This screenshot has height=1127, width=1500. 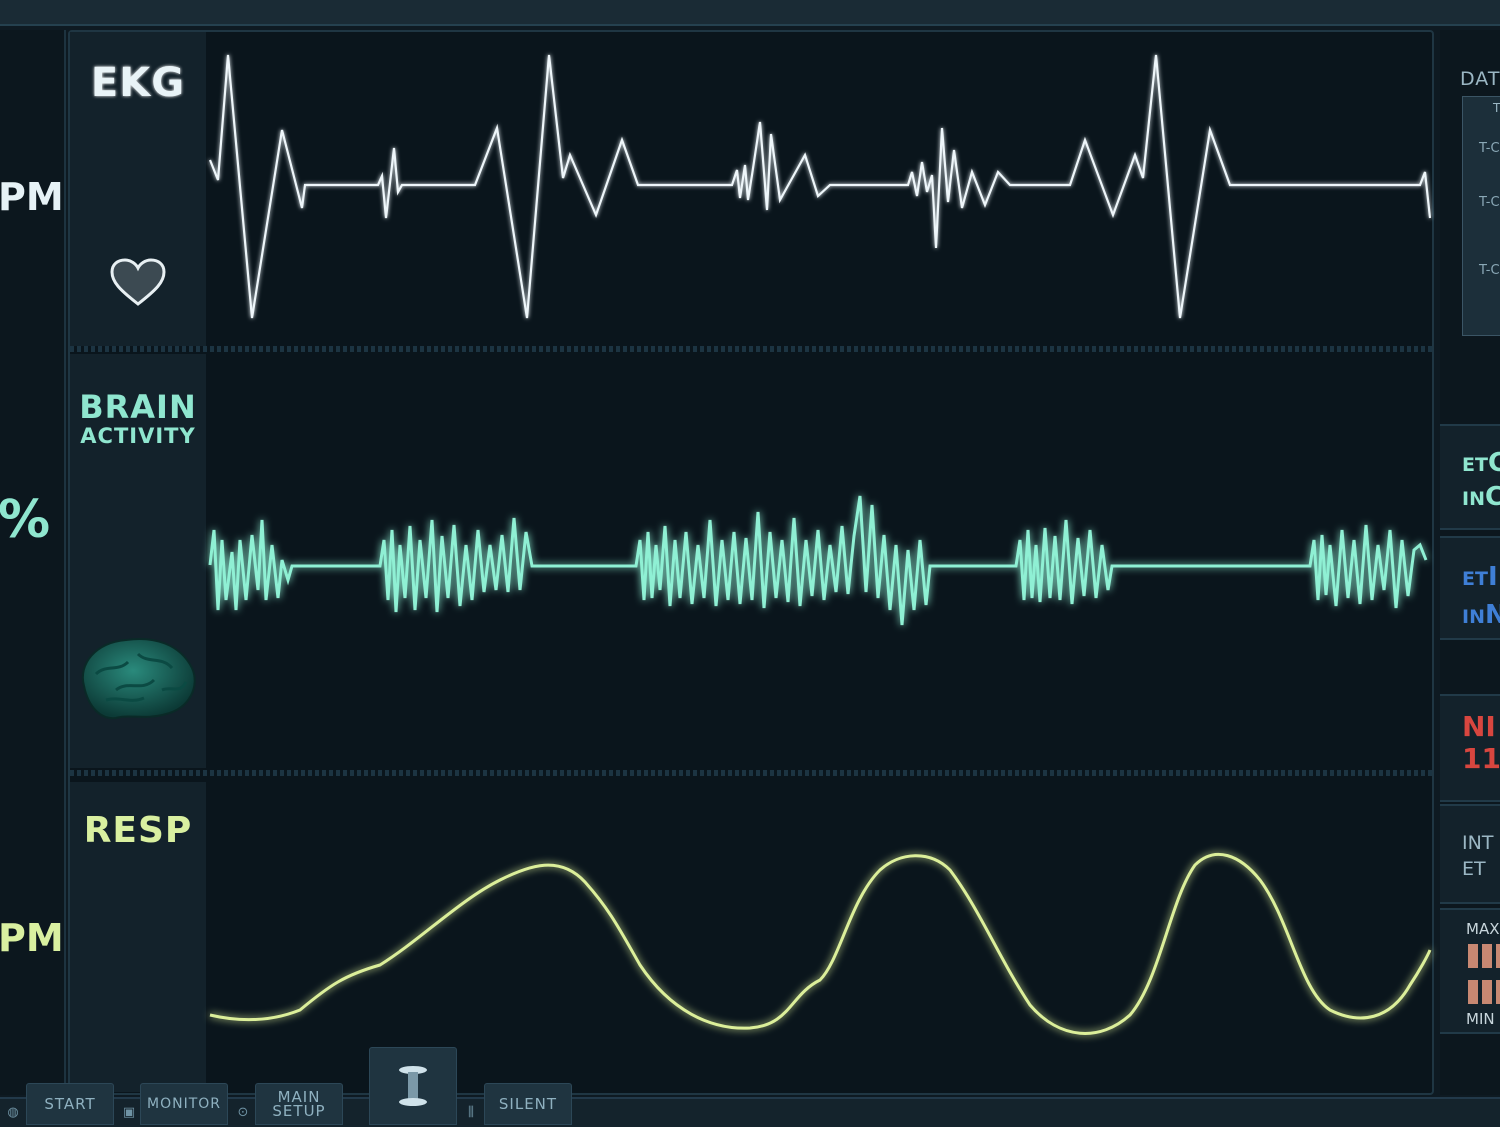 What do you see at coordinates (1473, 499) in the screenshot?
I see `gas1-in-label: IN` at bounding box center [1473, 499].